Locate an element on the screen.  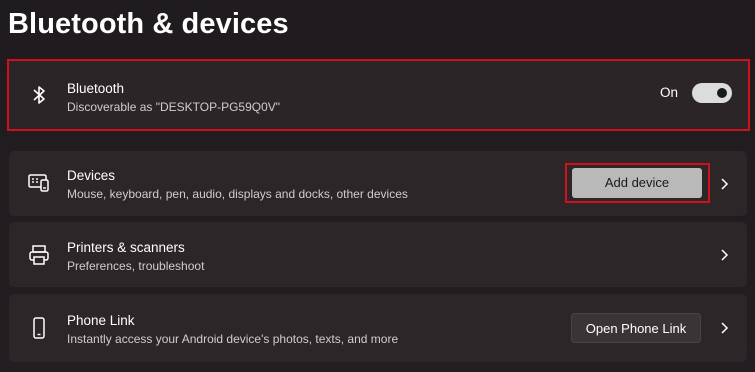
add-device-button: Add device is located at coordinates (637, 183).